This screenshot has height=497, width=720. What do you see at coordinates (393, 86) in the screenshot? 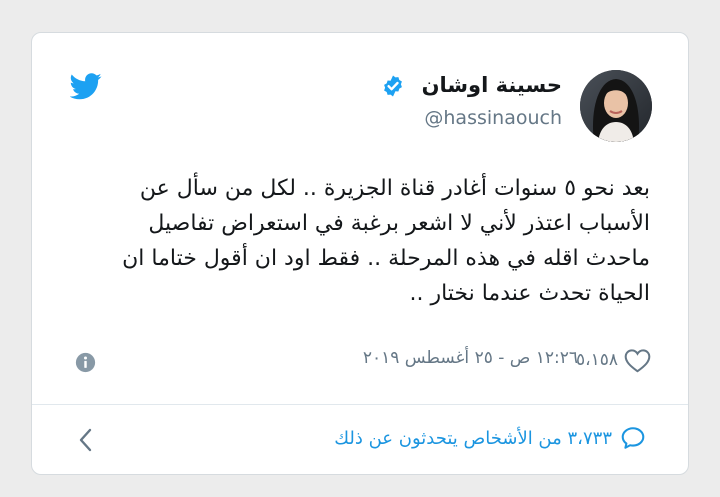
I see `verified-badge-icon` at bounding box center [393, 86].